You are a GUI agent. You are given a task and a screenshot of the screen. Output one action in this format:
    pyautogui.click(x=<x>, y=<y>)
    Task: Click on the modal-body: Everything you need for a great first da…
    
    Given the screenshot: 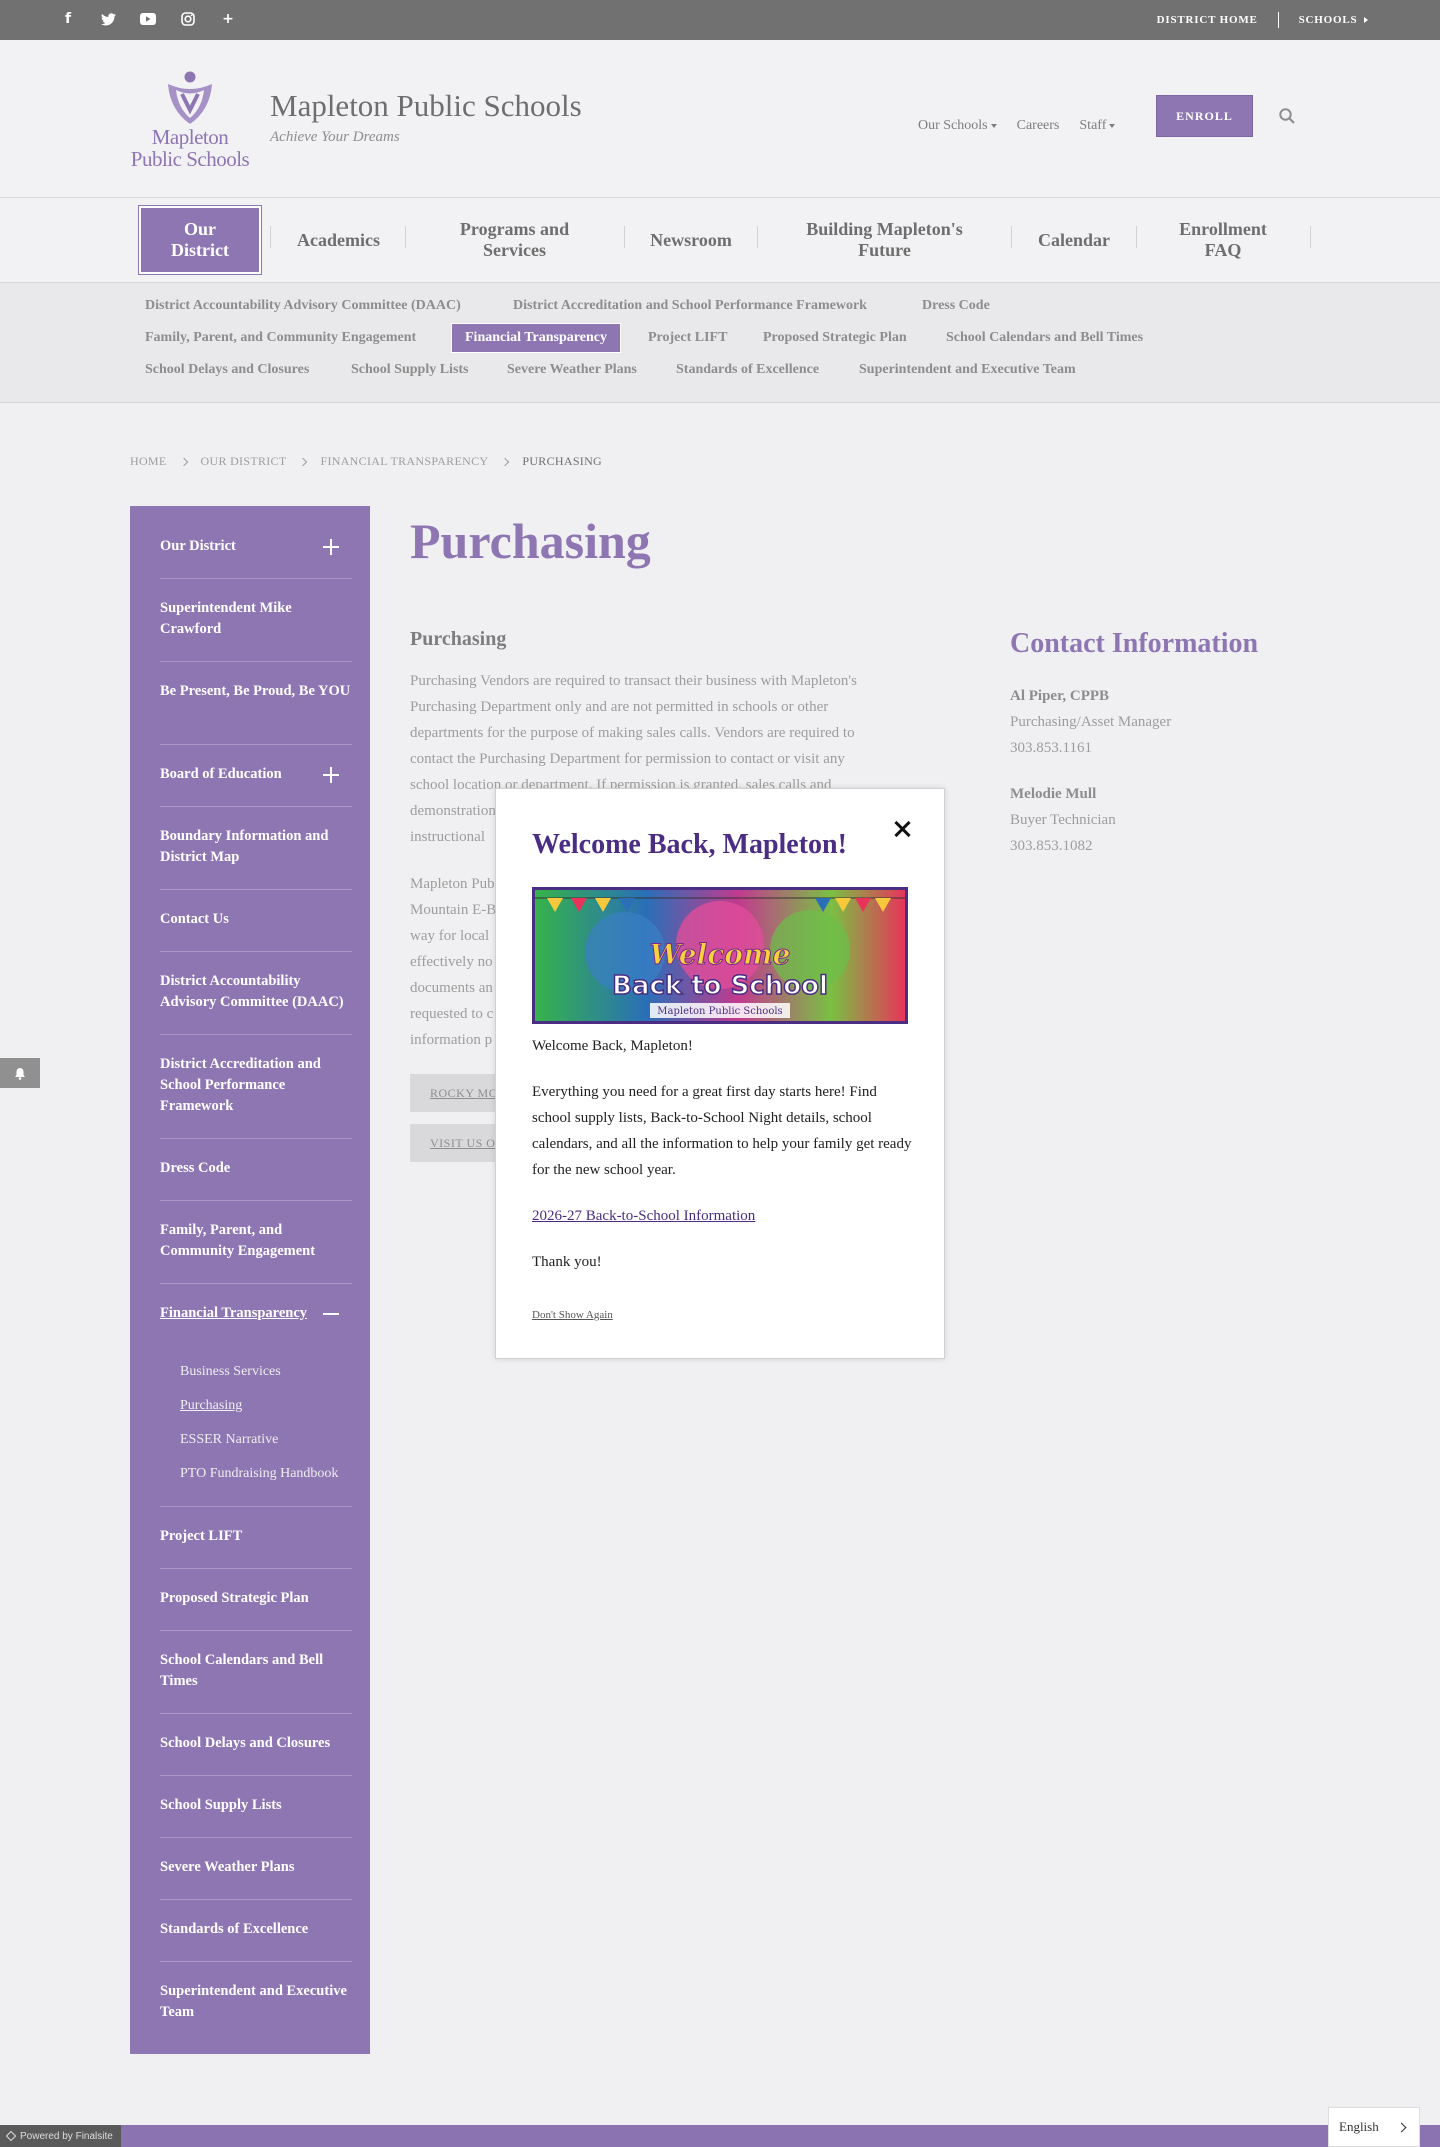 What is the action you would take?
    pyautogui.click(x=722, y=1131)
    